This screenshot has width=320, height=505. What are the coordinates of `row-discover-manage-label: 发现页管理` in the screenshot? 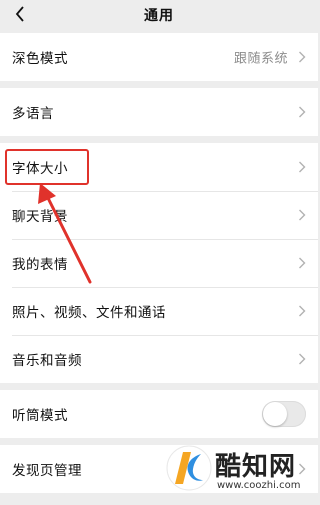 It's located at (47, 471).